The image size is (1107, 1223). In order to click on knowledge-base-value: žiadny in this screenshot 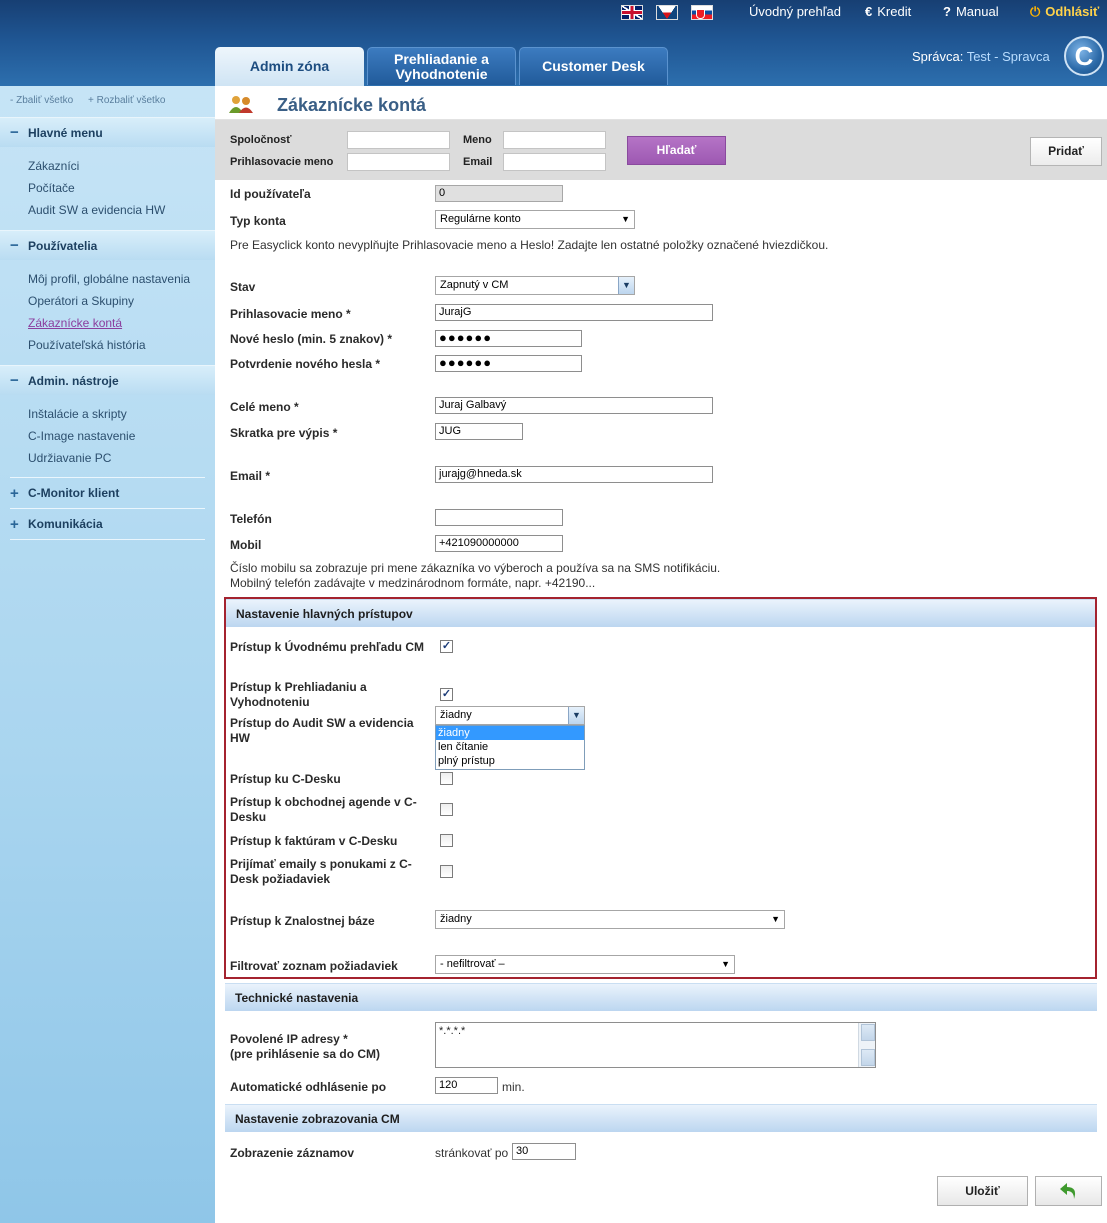, I will do `click(456, 919)`.